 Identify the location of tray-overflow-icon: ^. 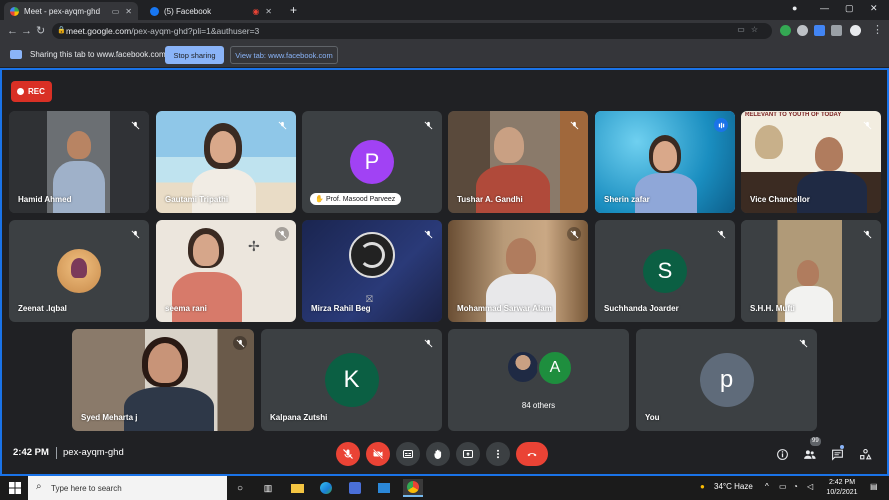
(767, 486).